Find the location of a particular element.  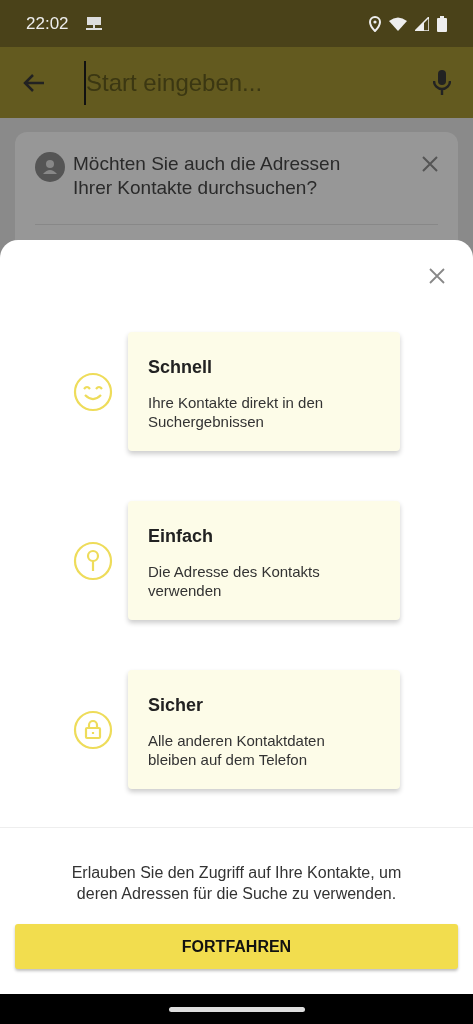

feature-title: Sicher is located at coordinates (176, 705).